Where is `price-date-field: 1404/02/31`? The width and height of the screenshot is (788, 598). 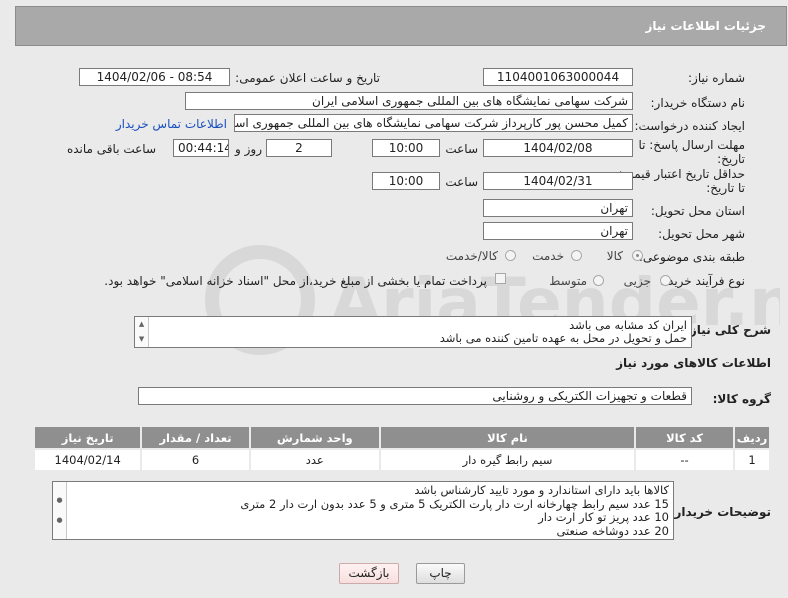
price-date-field: 1404/02/31 is located at coordinates (558, 181).